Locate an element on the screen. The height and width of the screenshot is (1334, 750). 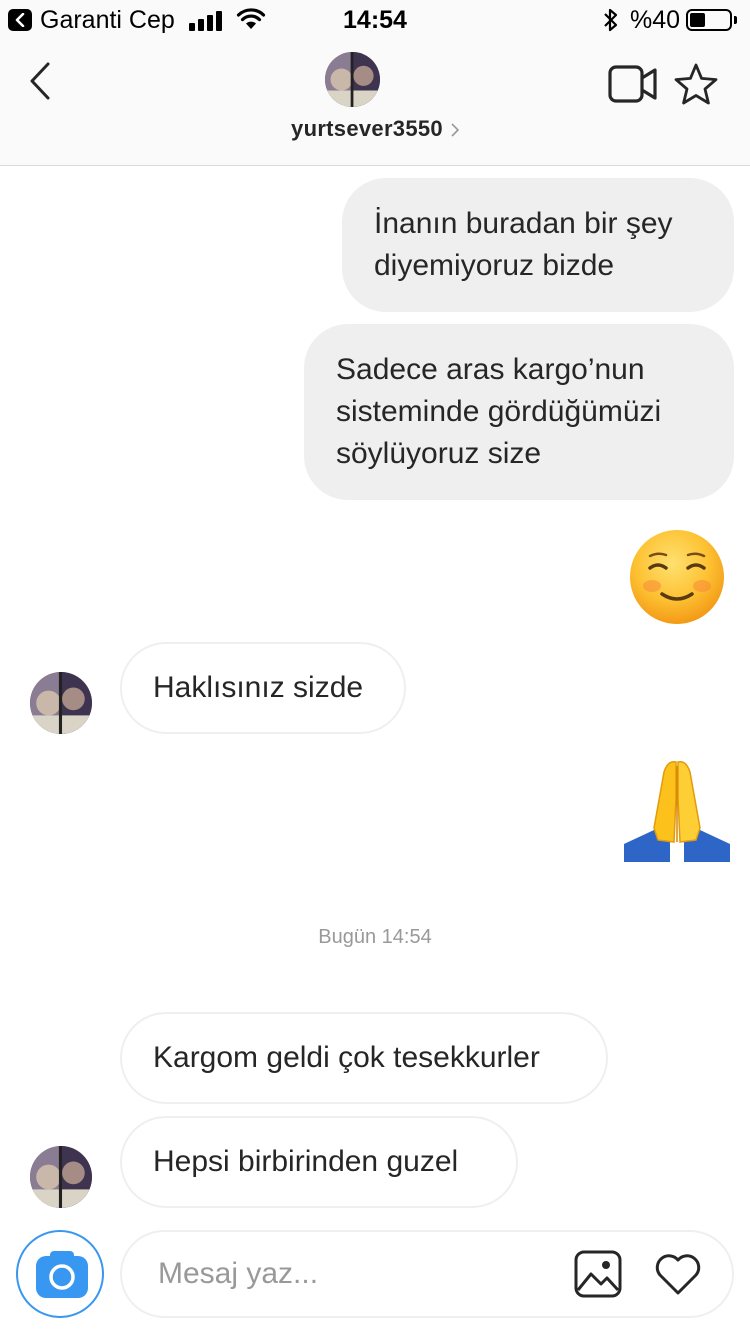
message-bubble-incoming: Hepsi birbirinden guzel is located at coordinates (319, 1162).